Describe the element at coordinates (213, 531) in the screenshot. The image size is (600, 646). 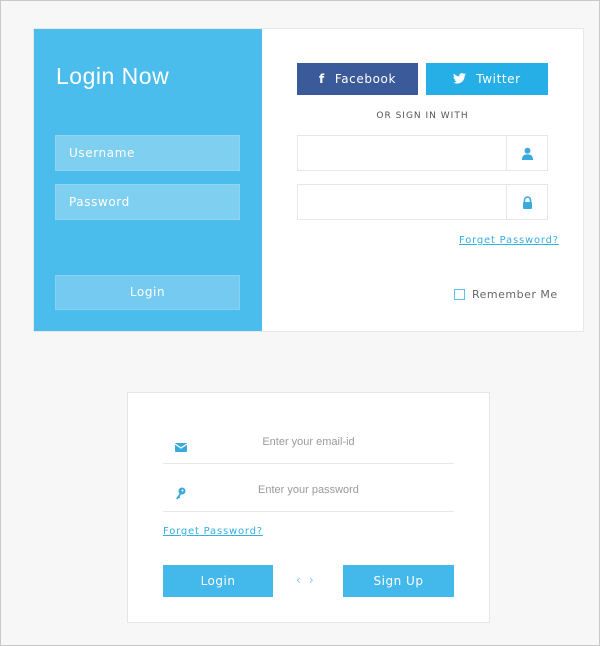
I see `forget-password-link-secondary: Forget Password?` at that location.